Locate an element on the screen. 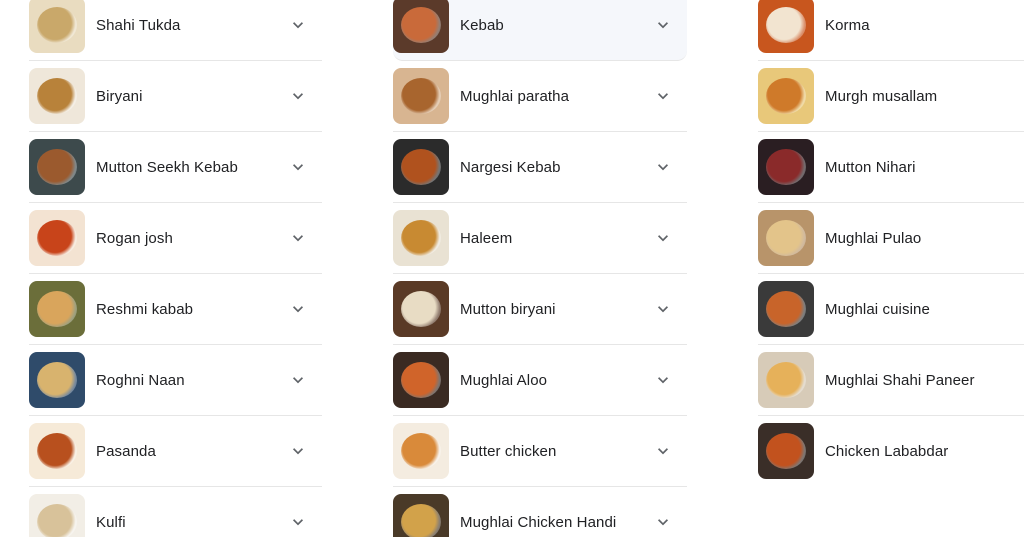 This screenshot has height=537, width=1024. item-label: Mughlai Pulao is located at coordinates (873, 238).